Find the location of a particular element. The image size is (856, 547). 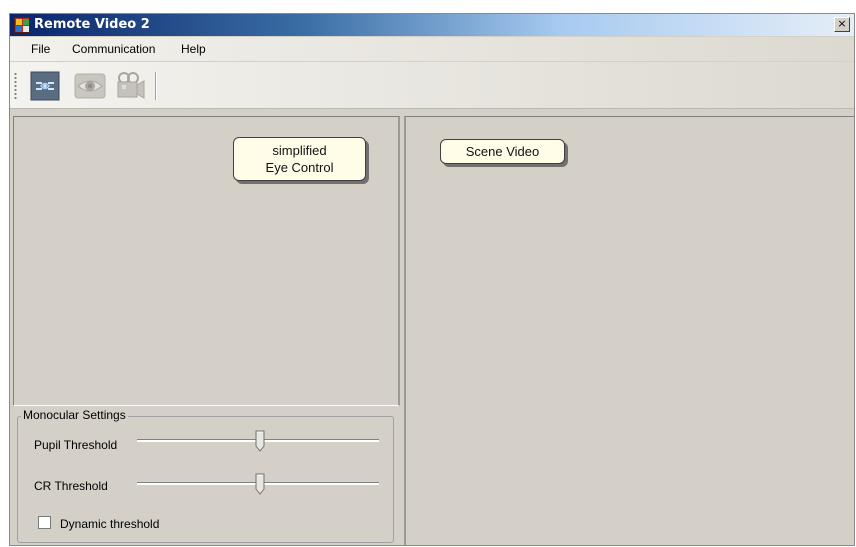

toolbar-separator is located at coordinates (156, 86).